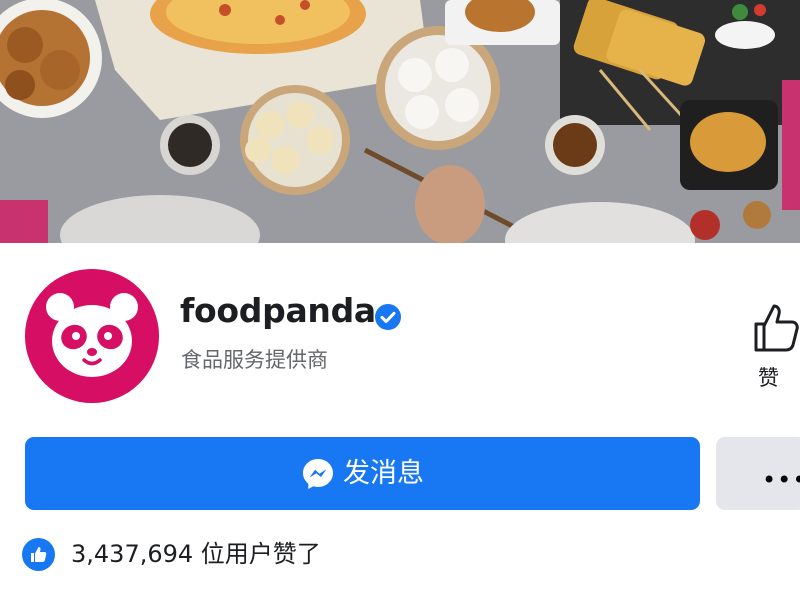 This screenshot has width=800, height=594. I want to click on thumbs-up-icon, so click(773, 327).